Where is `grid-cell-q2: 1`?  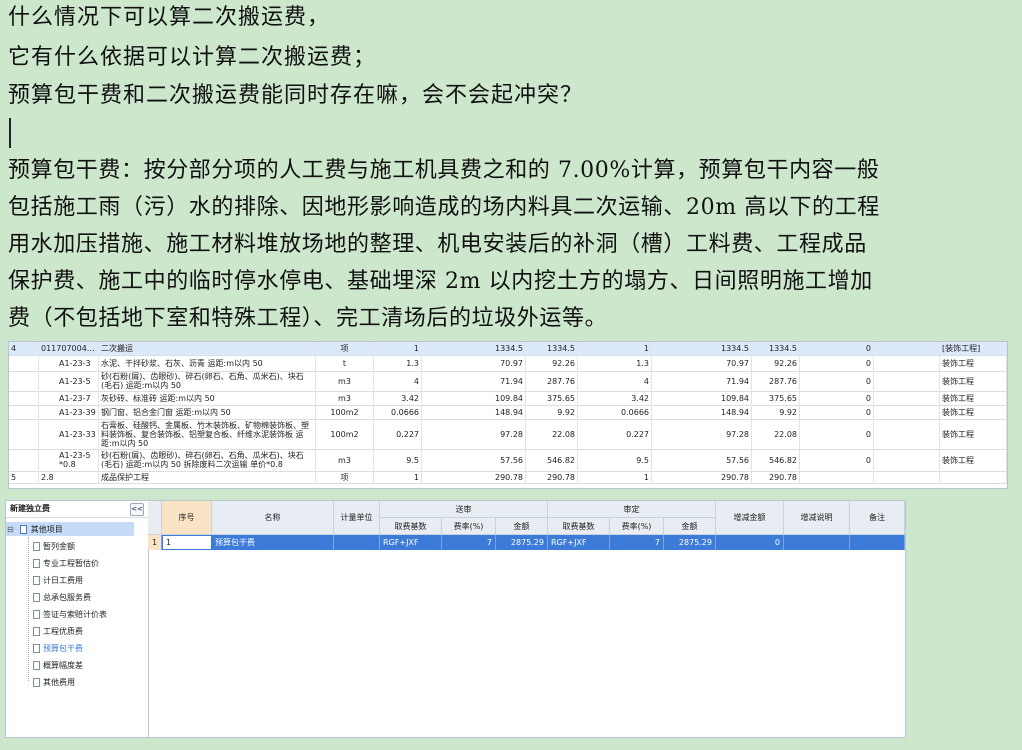
grid-cell-q2: 1 is located at coordinates (615, 477).